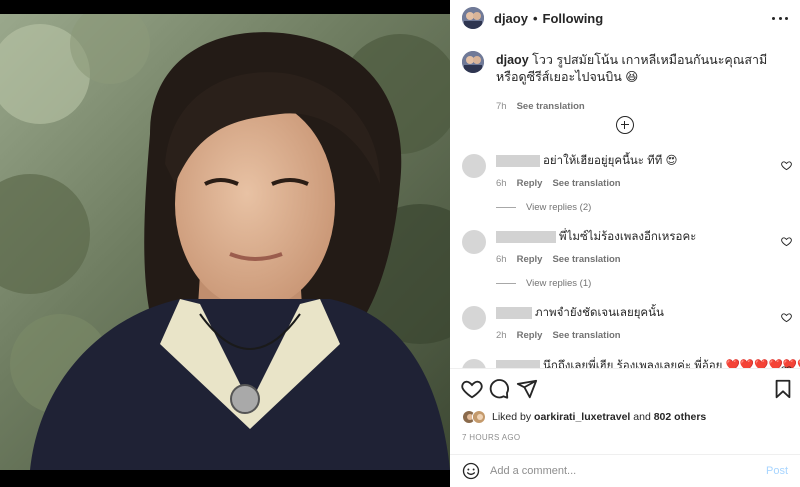 This screenshot has width=800, height=487. I want to click on add-comment-bar: Post, so click(625, 470).